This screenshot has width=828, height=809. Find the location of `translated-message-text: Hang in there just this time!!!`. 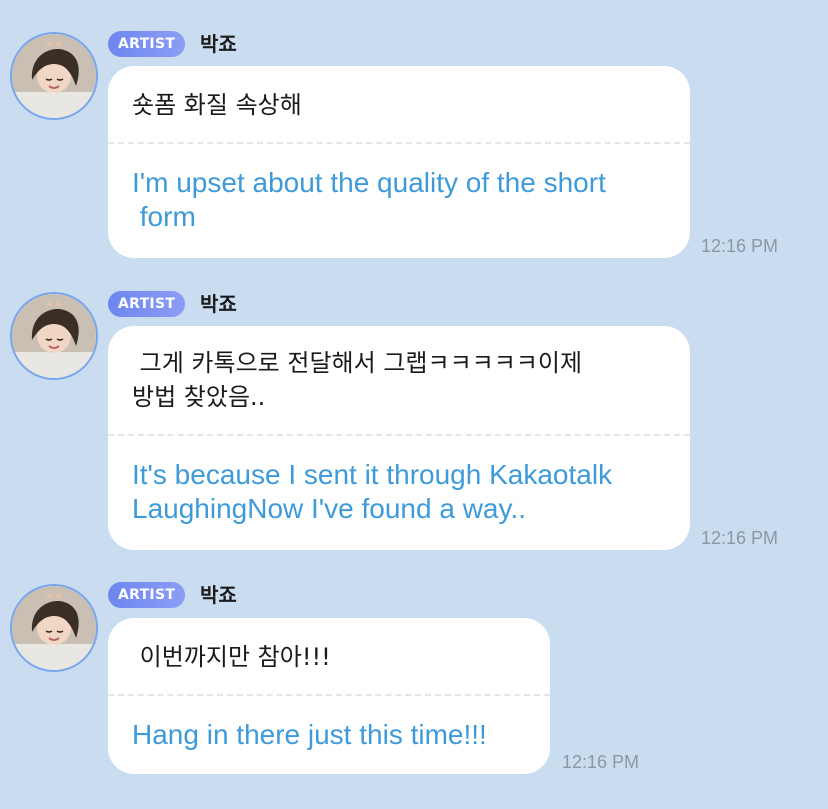

translated-message-text: Hang in there just this time!!! is located at coordinates (309, 734).